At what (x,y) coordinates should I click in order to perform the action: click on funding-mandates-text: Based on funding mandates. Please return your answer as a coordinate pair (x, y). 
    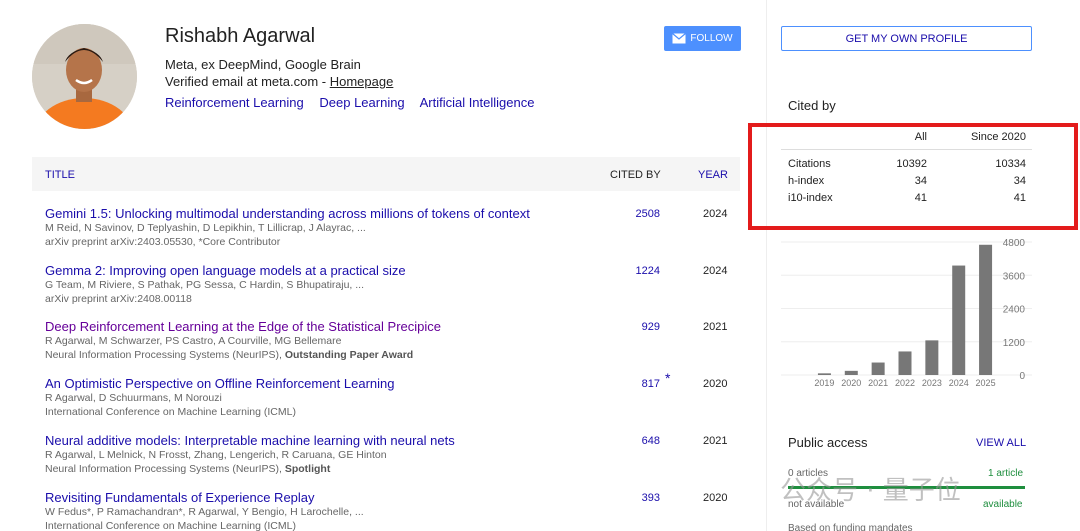
    Looking at the image, I should click on (850, 527).